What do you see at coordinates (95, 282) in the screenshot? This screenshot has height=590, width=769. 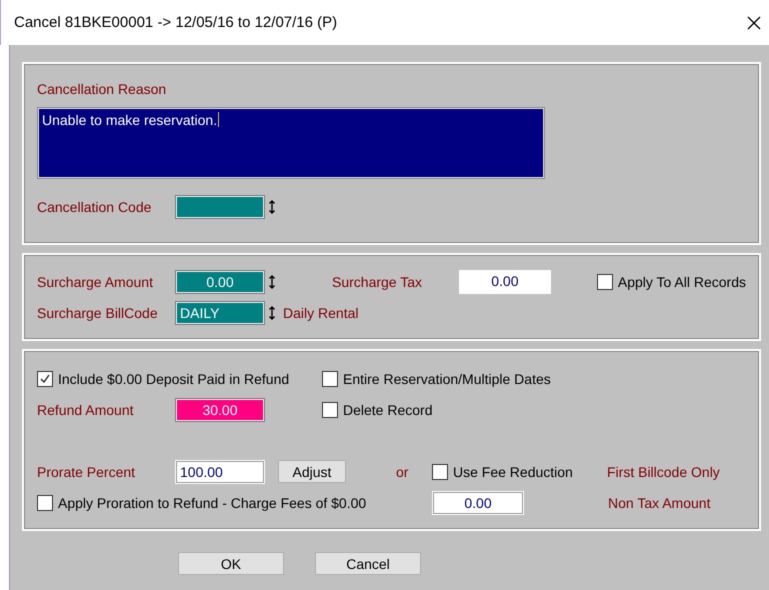 I see `field-label: Surcharge Amount` at bounding box center [95, 282].